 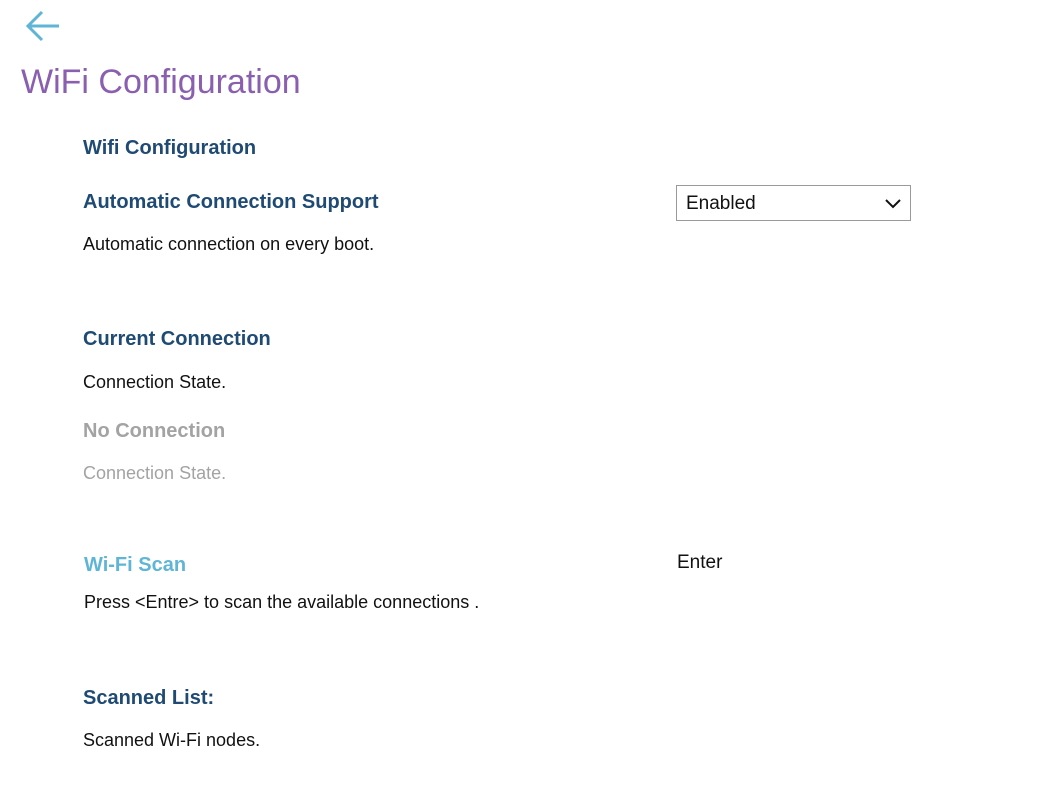 I want to click on connection-status-heading: No Connection, so click(x=154, y=431).